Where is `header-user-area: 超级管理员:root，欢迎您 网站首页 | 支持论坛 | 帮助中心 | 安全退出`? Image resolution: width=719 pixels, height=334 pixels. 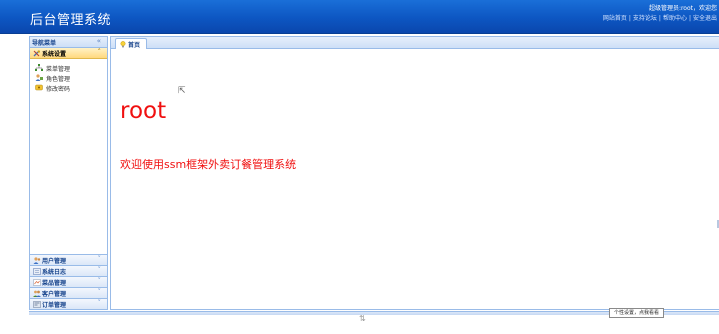
header-user-area: 超级管理员:root，欢迎您 网站首页 | 支持论坛 | 帮助中心 | 安全退出 is located at coordinates (660, 14).